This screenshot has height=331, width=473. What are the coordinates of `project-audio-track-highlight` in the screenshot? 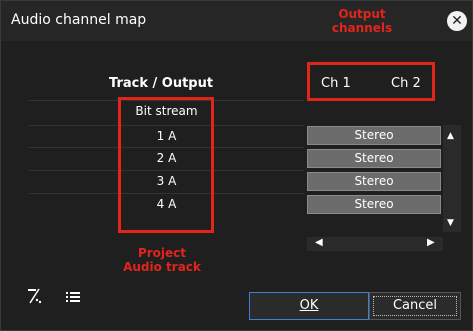 It's located at (166, 165).